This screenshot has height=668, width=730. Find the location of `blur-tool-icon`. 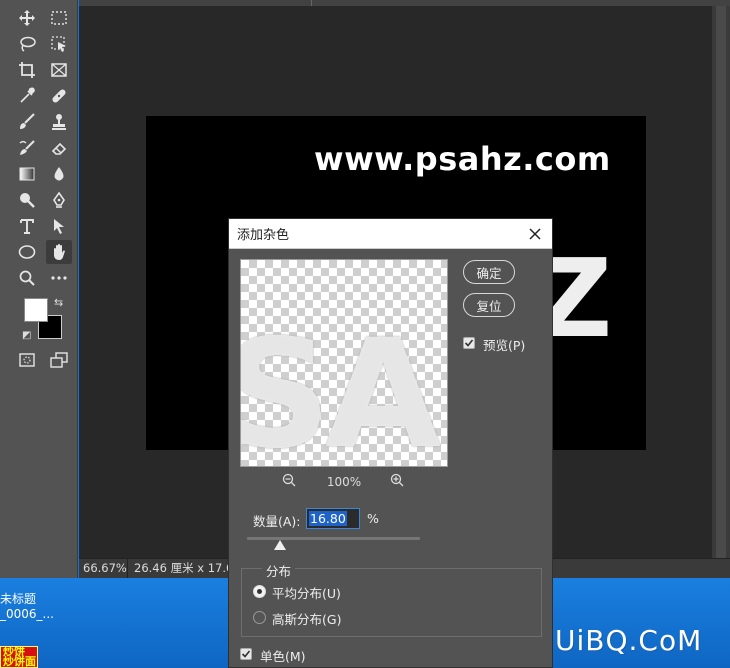

blur-tool-icon is located at coordinates (59, 174).